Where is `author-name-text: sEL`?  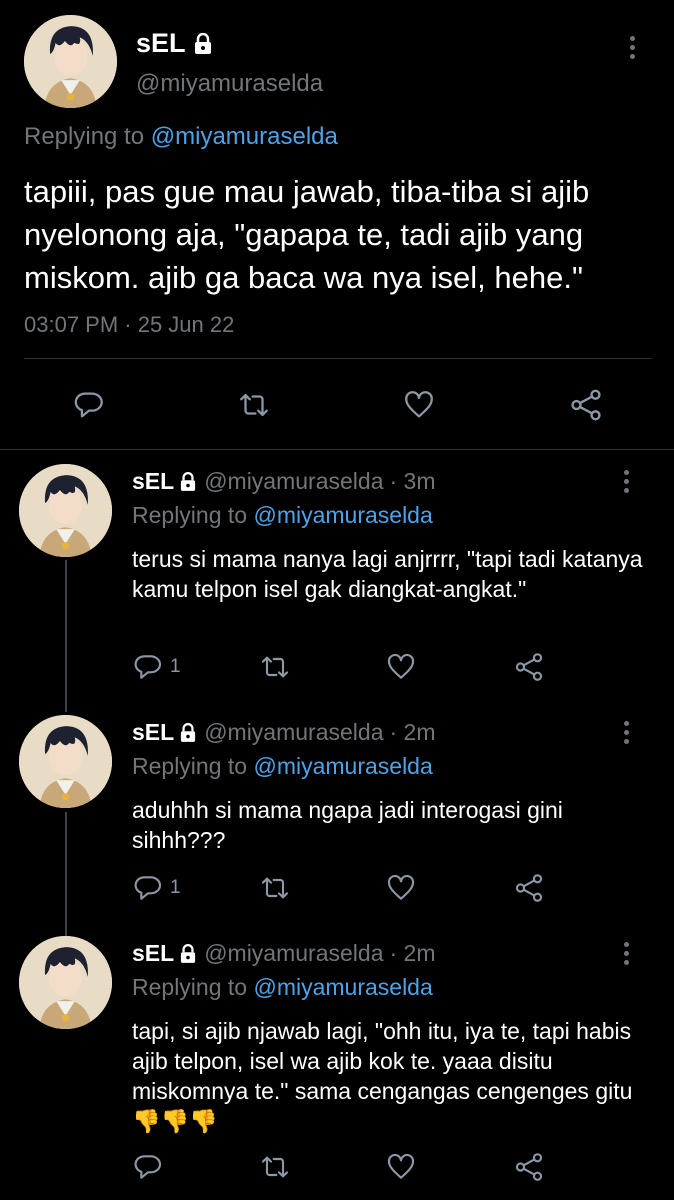 author-name-text: sEL is located at coordinates (161, 43).